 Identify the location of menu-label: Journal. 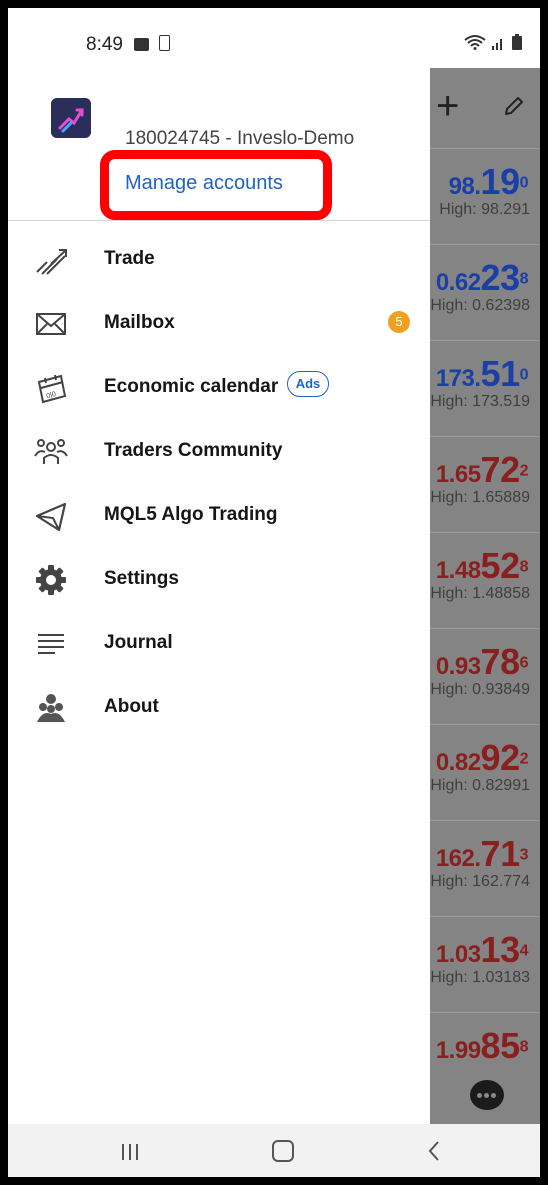
(138, 642).